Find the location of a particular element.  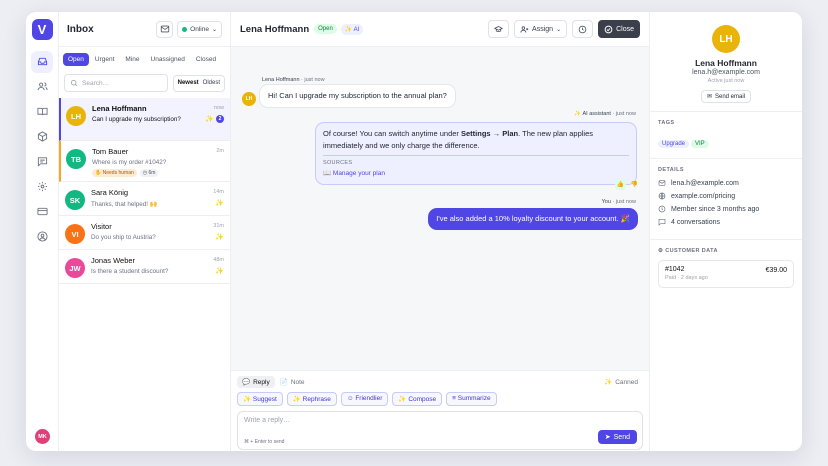

mail-icon is located at coordinates (164, 29).